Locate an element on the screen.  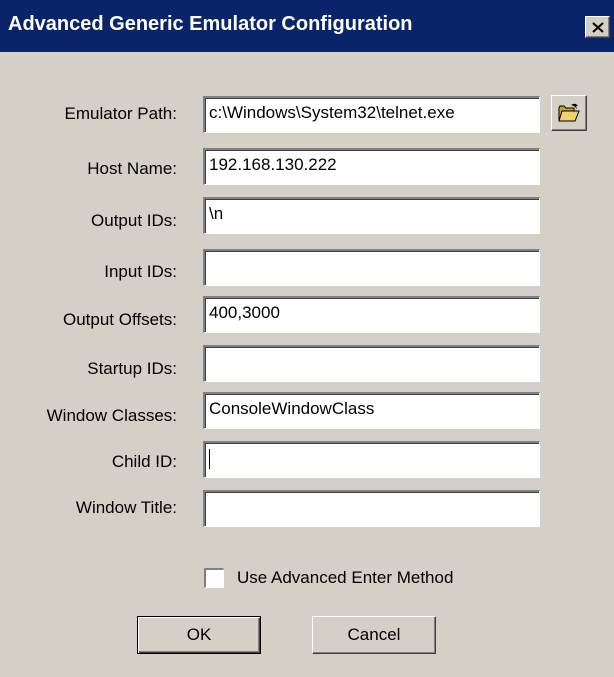
window-title-field is located at coordinates (371, 508).